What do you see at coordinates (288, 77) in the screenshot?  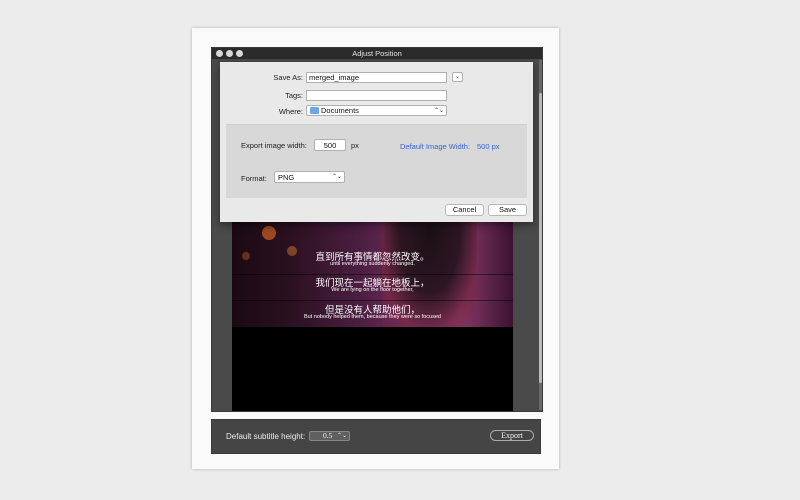 I see `save-as-label: Save As:` at bounding box center [288, 77].